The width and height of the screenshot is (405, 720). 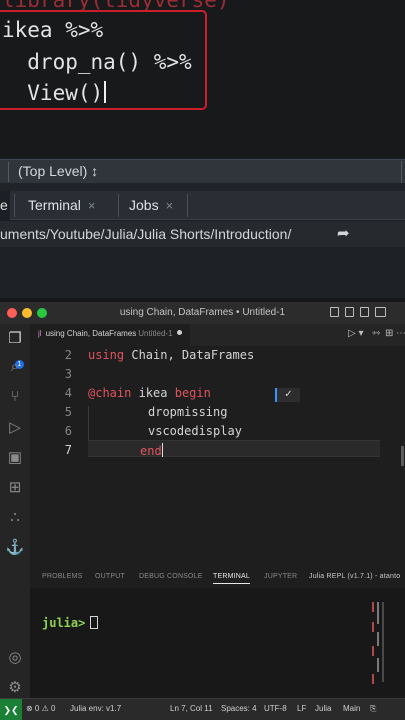 I want to click on source-control-icon: ⑂, so click(x=15, y=396).